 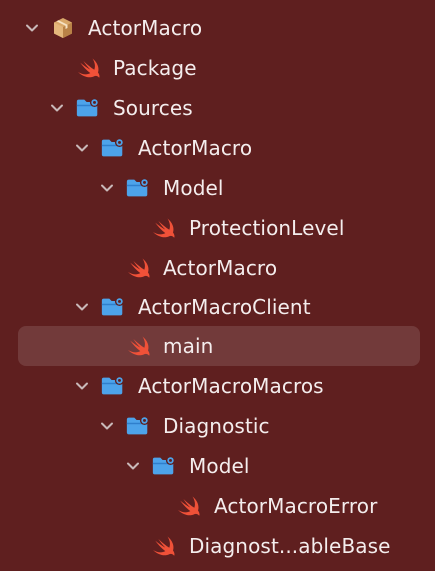 What do you see at coordinates (155, 68) in the screenshot?
I see `tree-item-label: Package` at bounding box center [155, 68].